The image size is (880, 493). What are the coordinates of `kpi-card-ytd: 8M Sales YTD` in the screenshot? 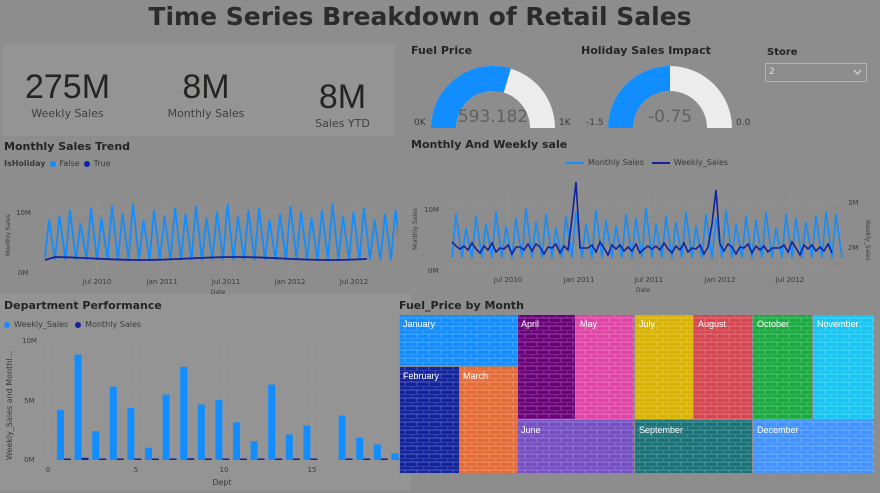 It's located at (342, 104).